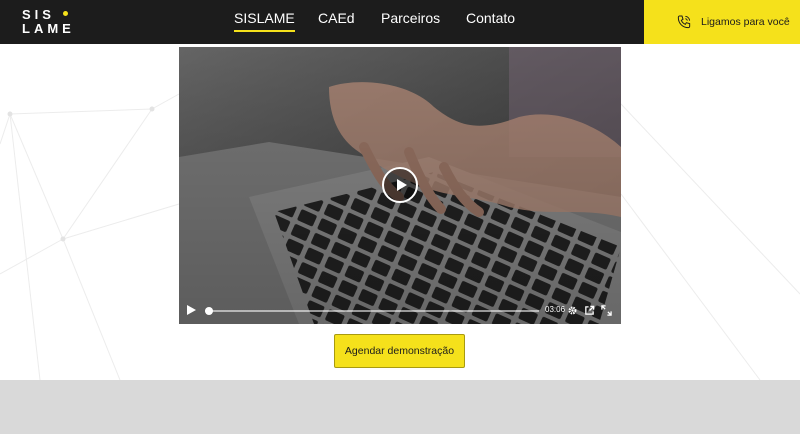 This screenshot has width=800, height=434. Describe the element at coordinates (209, 311) in the screenshot. I see `progress-knob` at that location.